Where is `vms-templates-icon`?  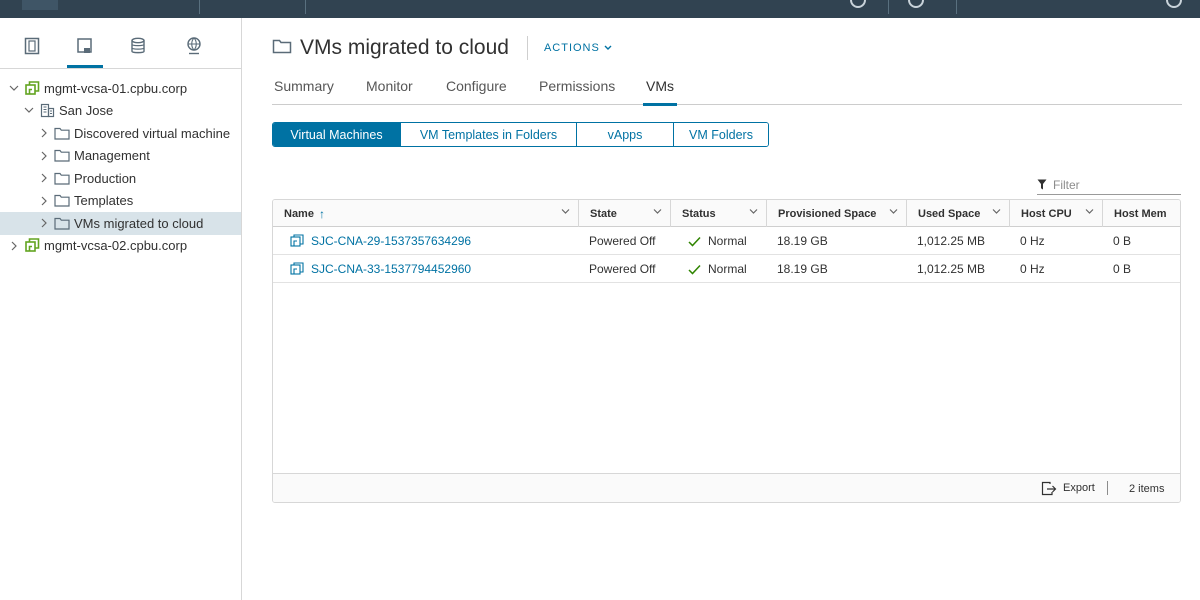
vms-templates-icon is located at coordinates (85, 51).